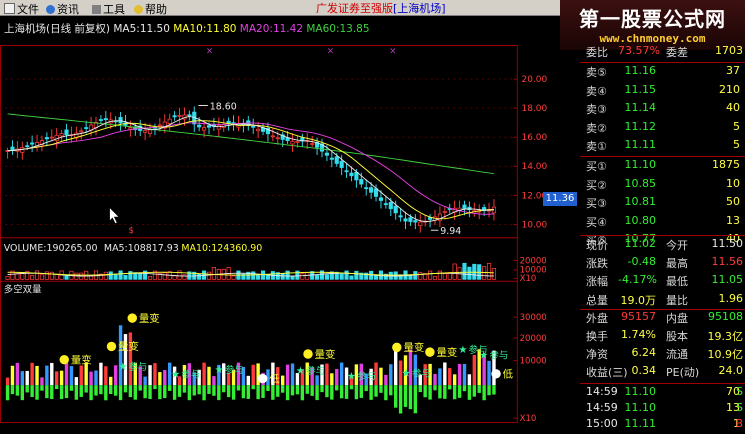 The image size is (745, 434). I want to click on stat-label: 净资, so click(597, 355).